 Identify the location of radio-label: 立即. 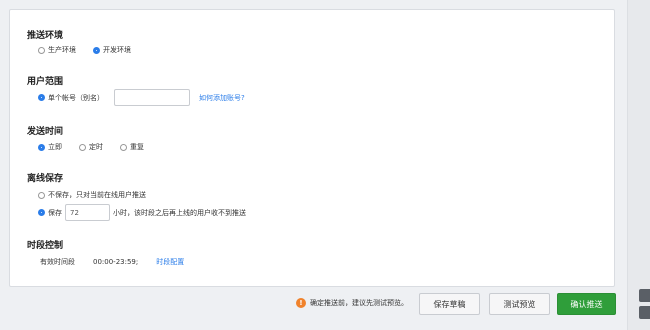
(55, 147).